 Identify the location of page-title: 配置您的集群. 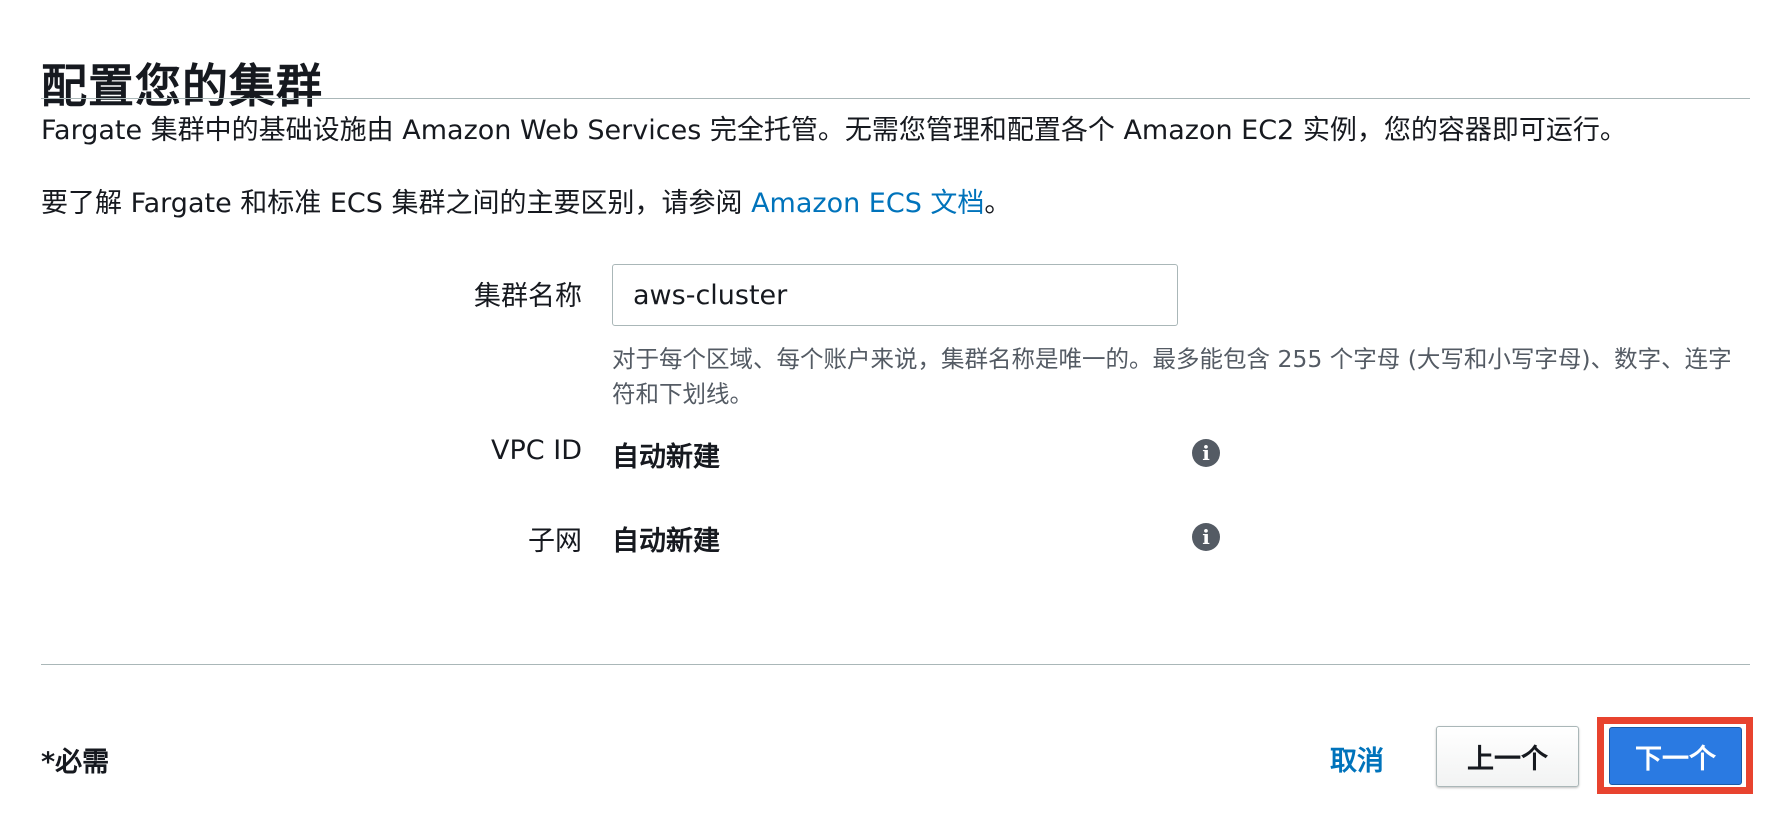
(182, 85).